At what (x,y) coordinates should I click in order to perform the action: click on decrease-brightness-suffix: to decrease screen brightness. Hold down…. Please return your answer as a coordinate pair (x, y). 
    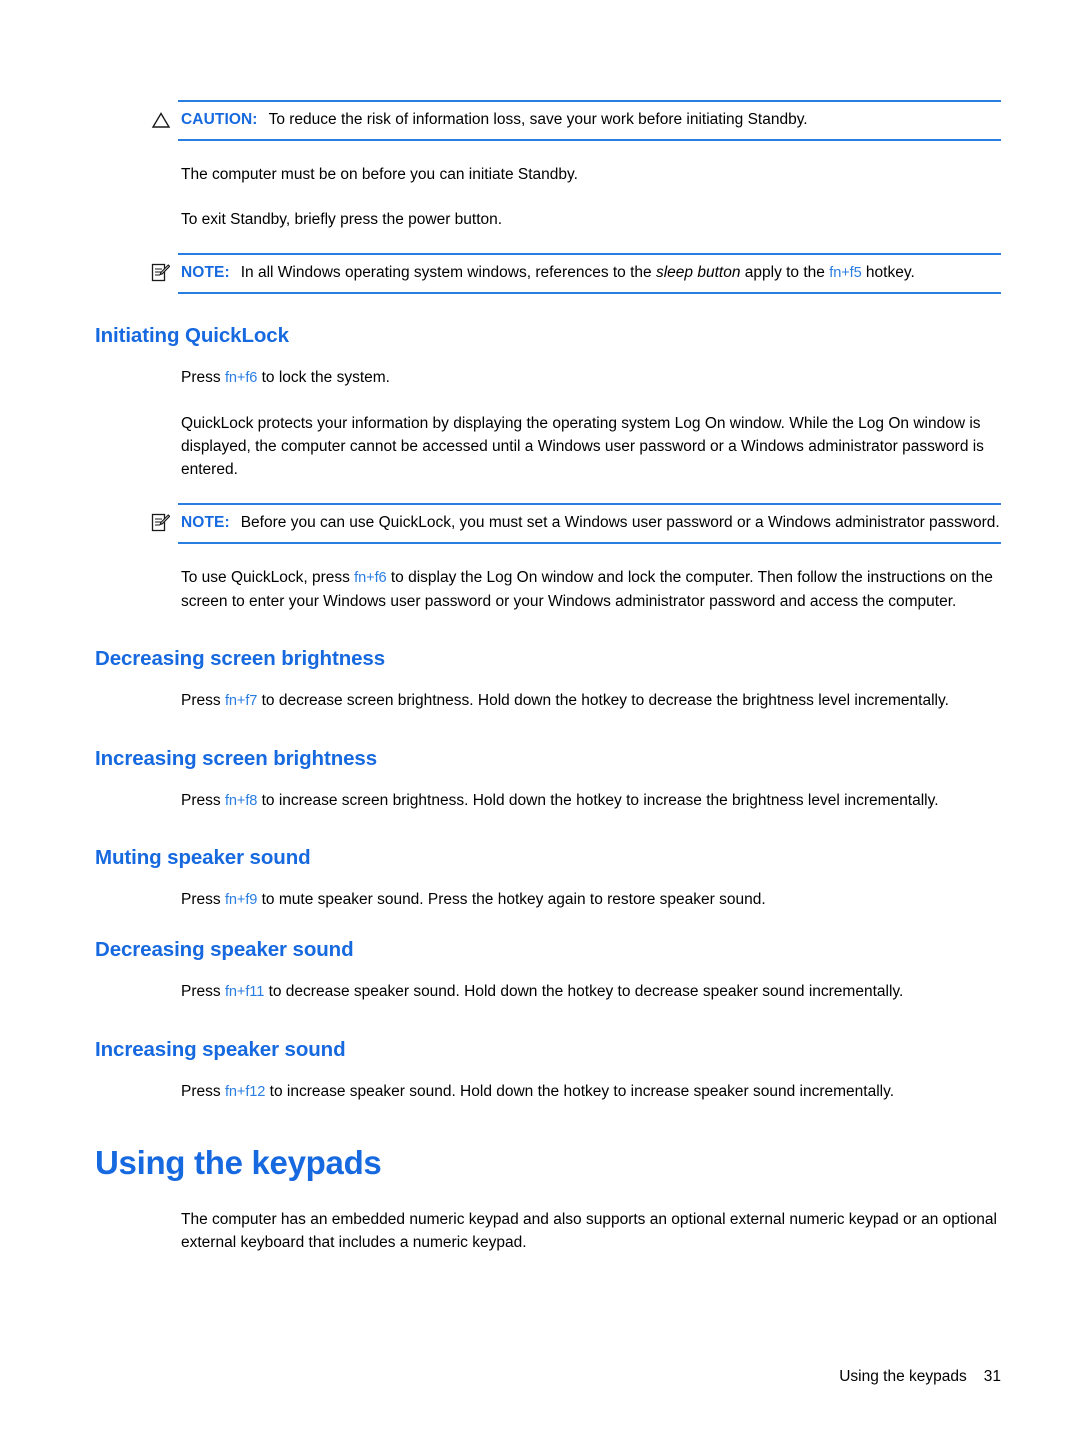
    Looking at the image, I should click on (605, 700).